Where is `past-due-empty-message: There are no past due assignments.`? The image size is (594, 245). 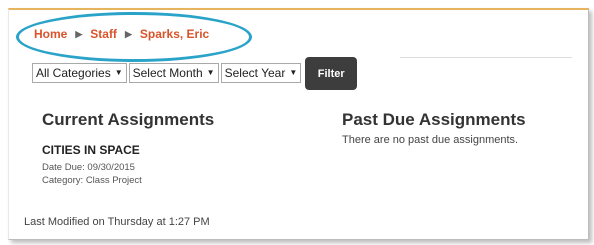
past-due-empty-message: There are no past due assignments. is located at coordinates (430, 140).